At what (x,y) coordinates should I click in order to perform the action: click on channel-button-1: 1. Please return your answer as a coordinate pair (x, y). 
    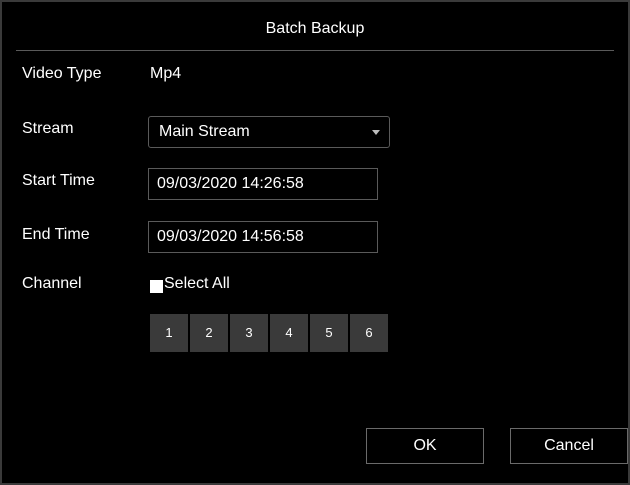
    Looking at the image, I should click on (169, 333).